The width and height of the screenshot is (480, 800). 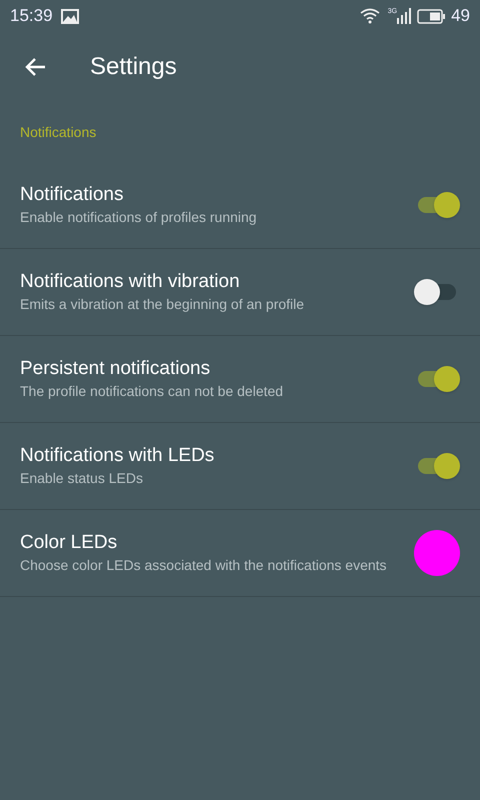 What do you see at coordinates (163, 304) in the screenshot?
I see `setting-summary: Emits a vibration at the beginning of an profile` at bounding box center [163, 304].